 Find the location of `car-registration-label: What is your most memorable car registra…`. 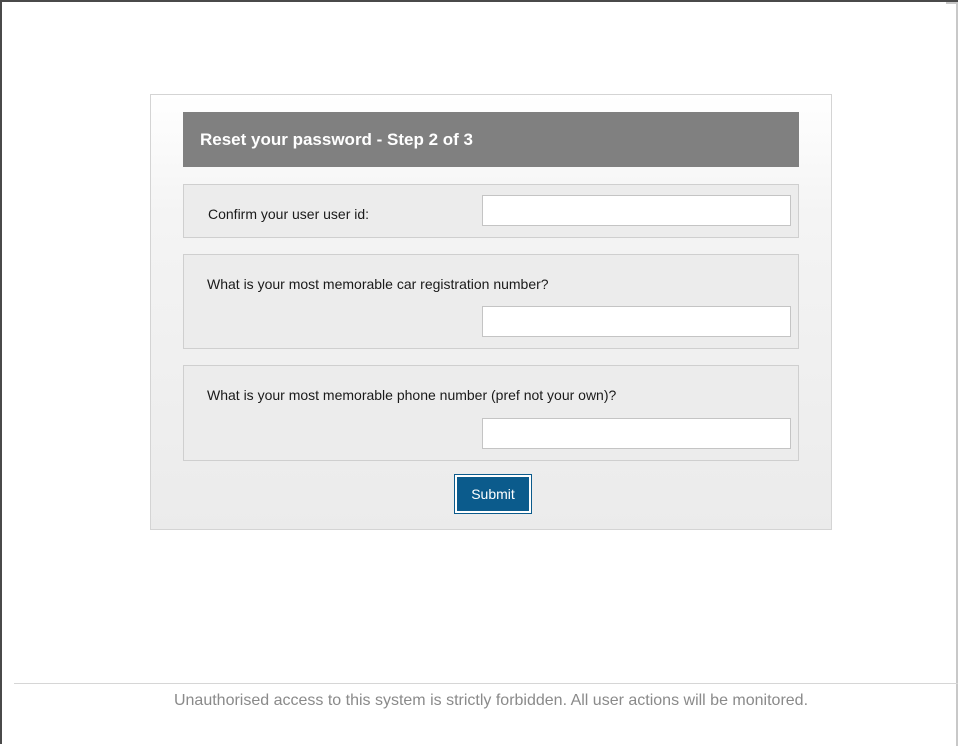

car-registration-label: What is your most memorable car registra… is located at coordinates (378, 284).